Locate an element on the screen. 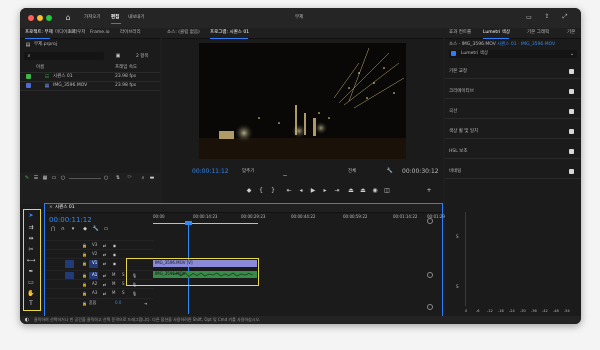  source-target: 소스 · IMG_3596.MOV is located at coordinates (472, 45).